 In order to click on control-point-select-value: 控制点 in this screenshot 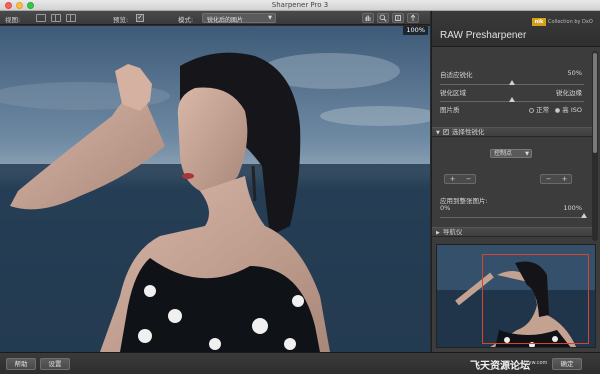, I will do `click(503, 153)`.